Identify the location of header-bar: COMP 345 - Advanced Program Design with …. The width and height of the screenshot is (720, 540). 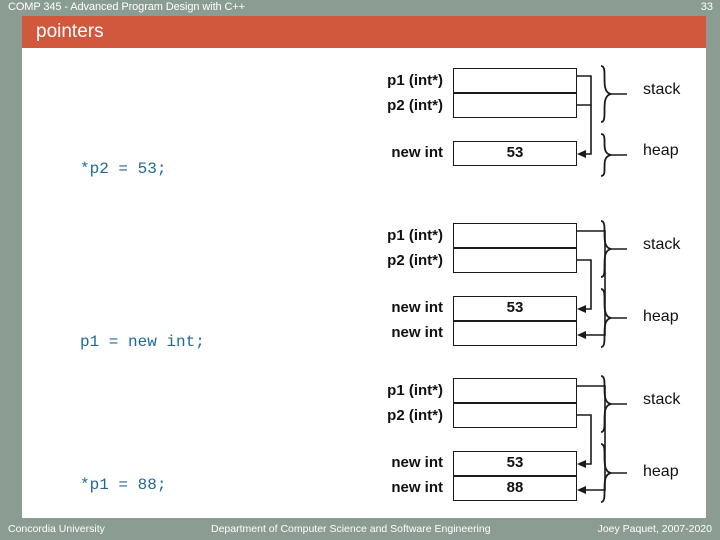
(360, 7).